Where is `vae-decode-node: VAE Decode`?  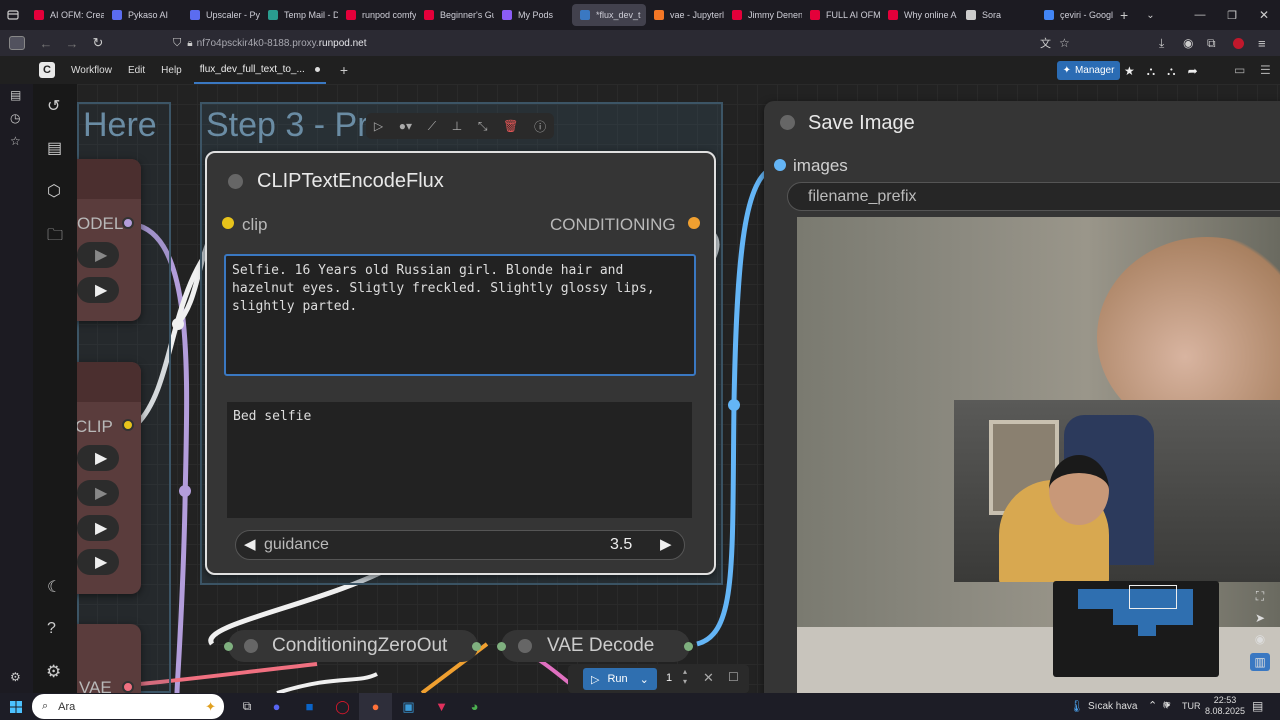
vae-decode-node: VAE Decode is located at coordinates (595, 646).